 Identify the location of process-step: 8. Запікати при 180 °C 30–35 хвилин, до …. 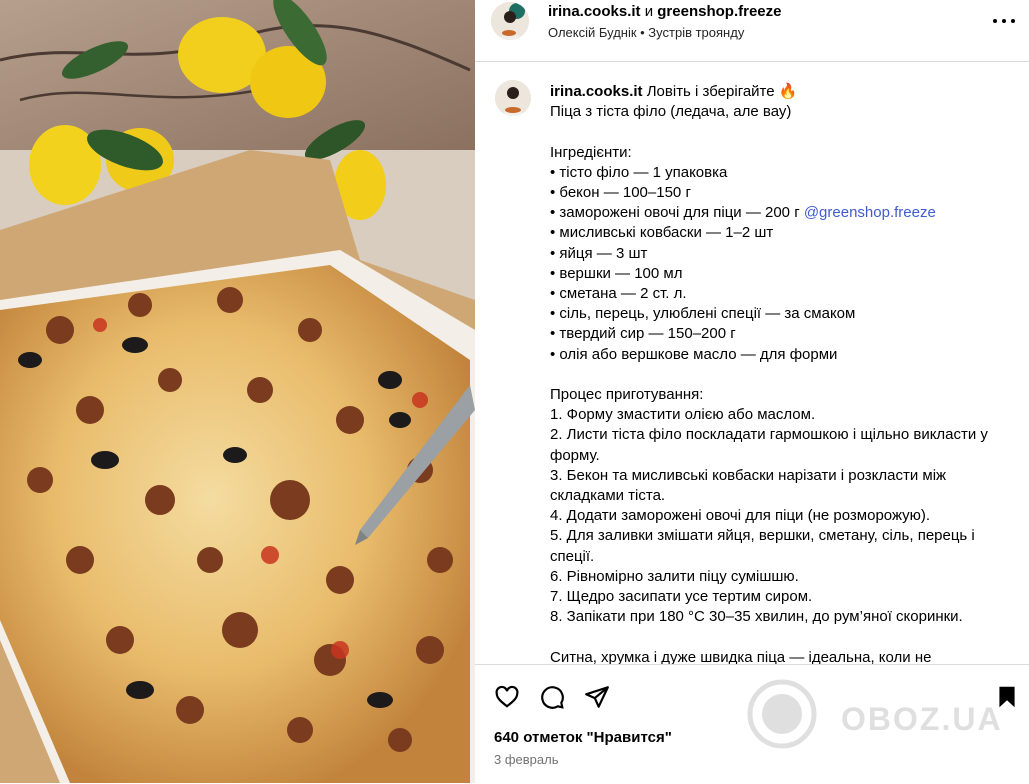
(756, 617).